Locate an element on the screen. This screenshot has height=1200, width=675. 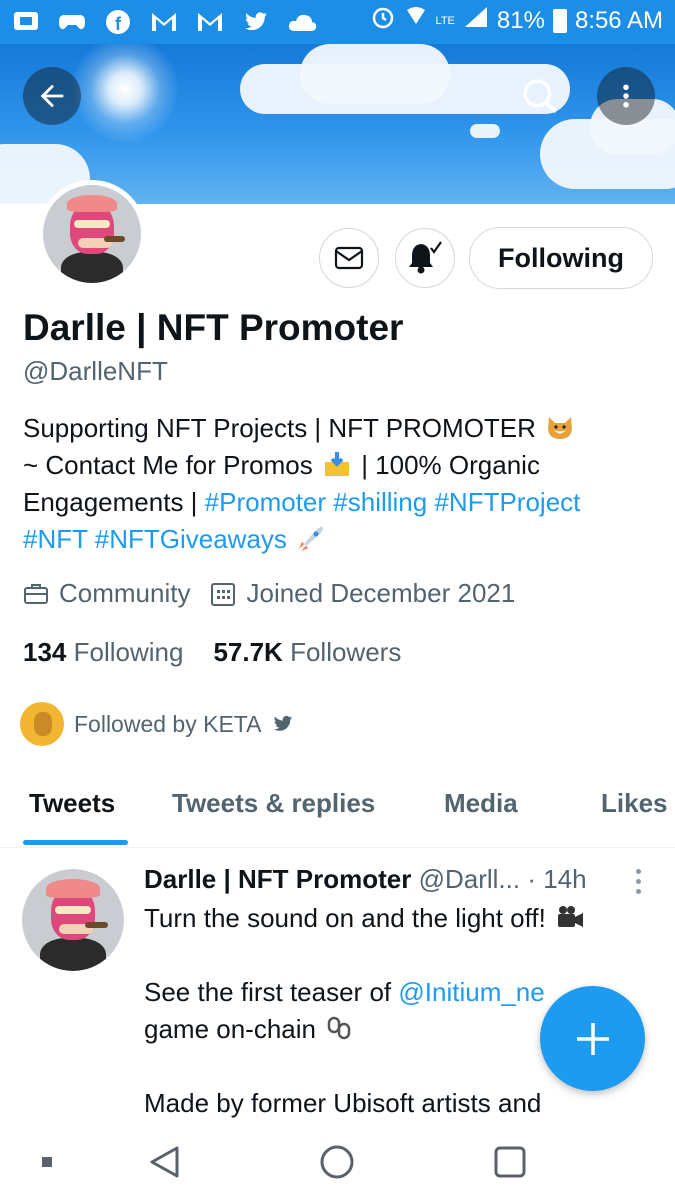
signal-icon is located at coordinates (476, 20).